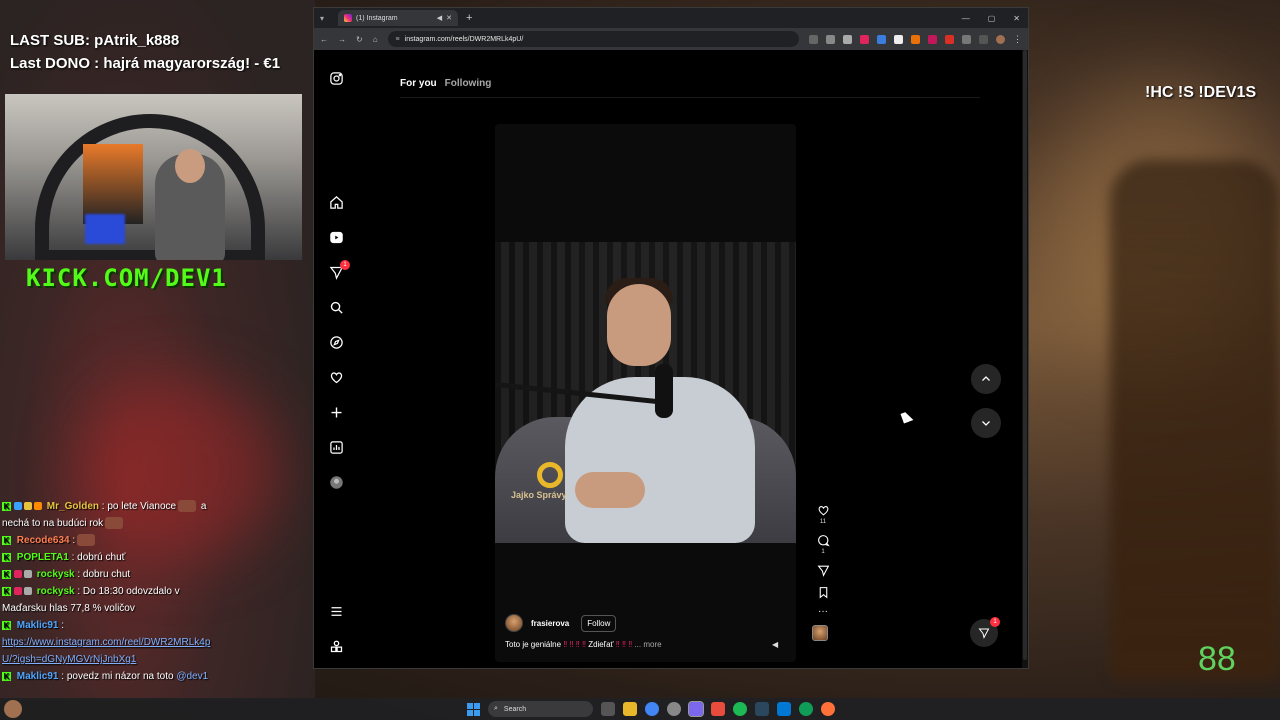 The height and width of the screenshot is (720, 1280). Describe the element at coordinates (640, 709) in the screenshot. I see `windows-taskbar: ⌕ Search` at that location.